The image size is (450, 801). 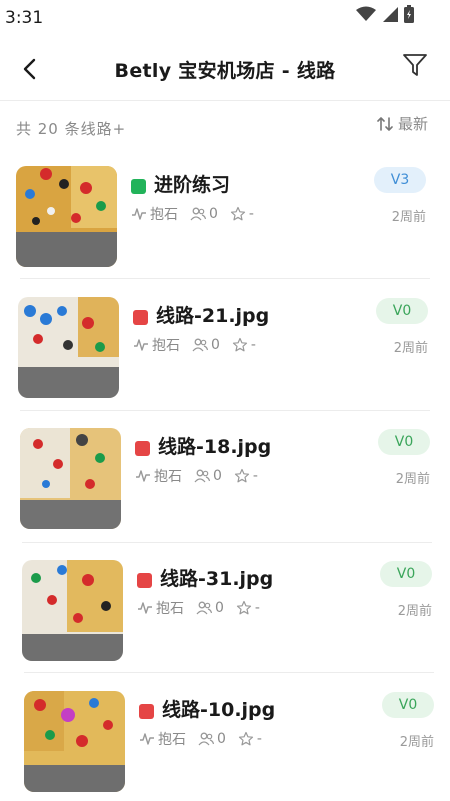 I want to click on route-name: 线路-10.jpg, so click(x=219, y=710).